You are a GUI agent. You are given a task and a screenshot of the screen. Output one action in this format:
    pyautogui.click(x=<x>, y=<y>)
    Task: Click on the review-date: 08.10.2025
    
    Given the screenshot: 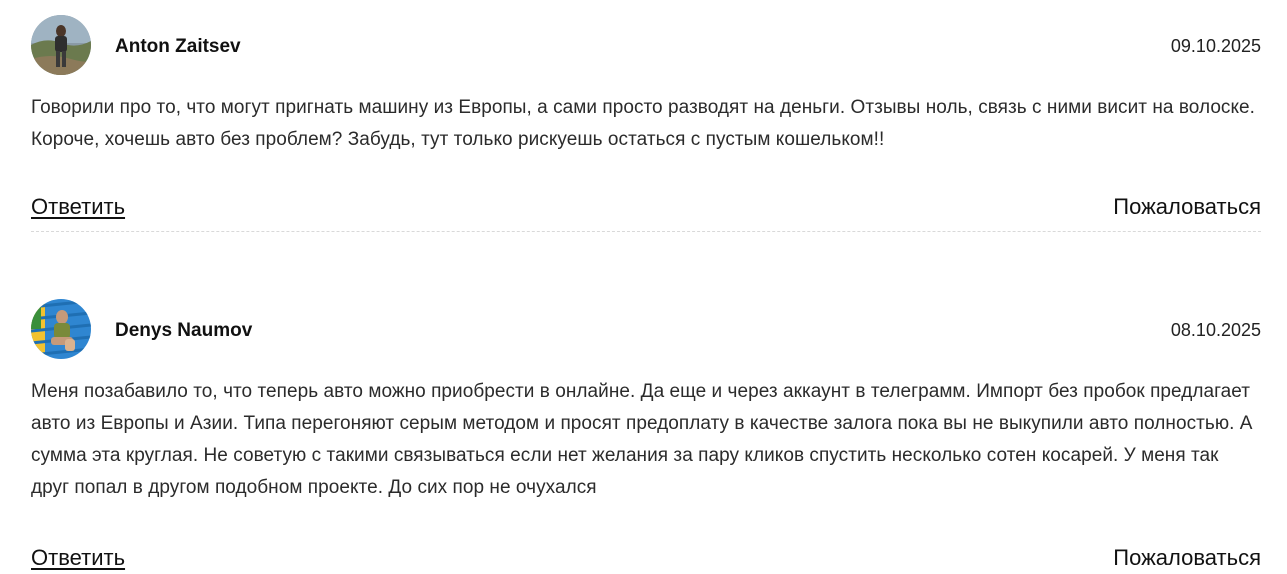 What is the action you would take?
    pyautogui.click(x=1215, y=330)
    